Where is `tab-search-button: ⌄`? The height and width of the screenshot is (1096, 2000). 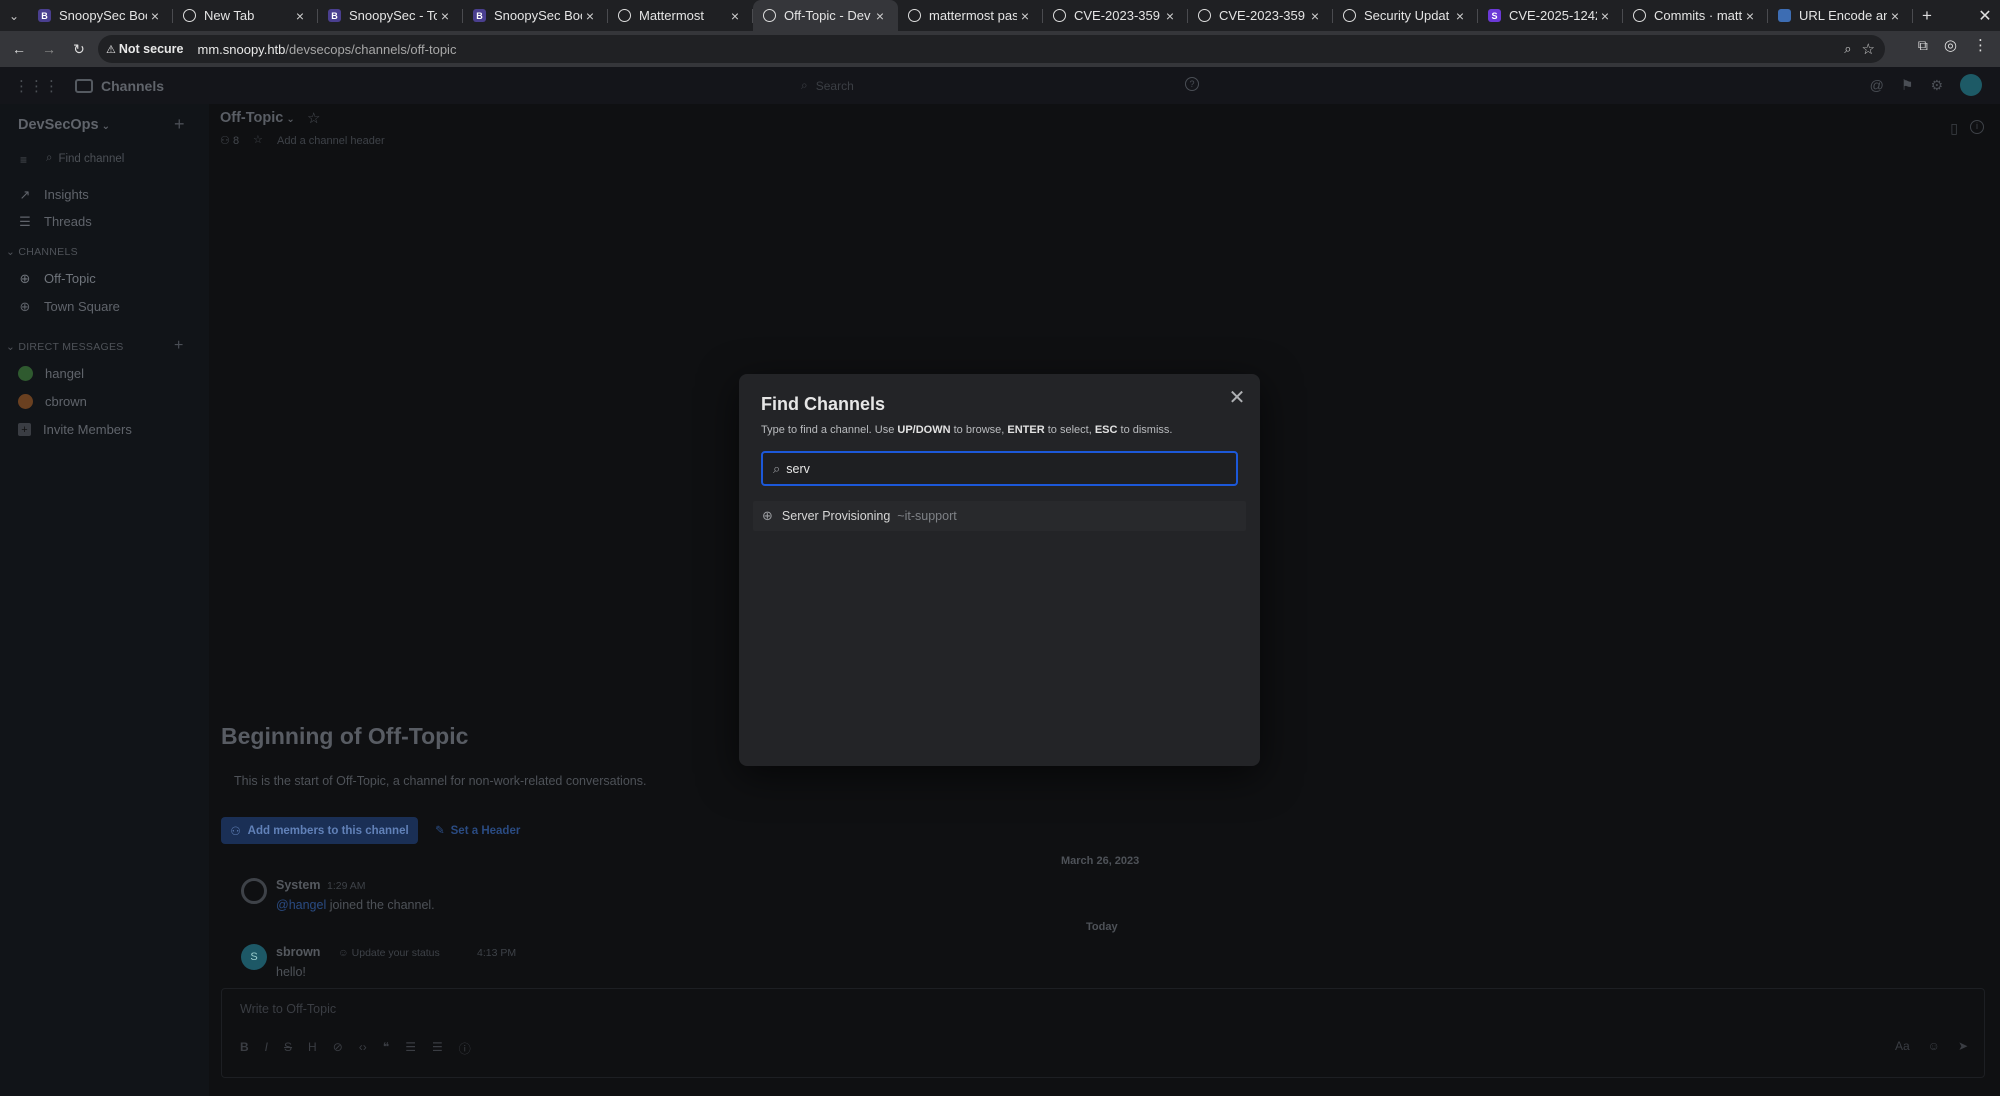 tab-search-button: ⌄ is located at coordinates (14, 15).